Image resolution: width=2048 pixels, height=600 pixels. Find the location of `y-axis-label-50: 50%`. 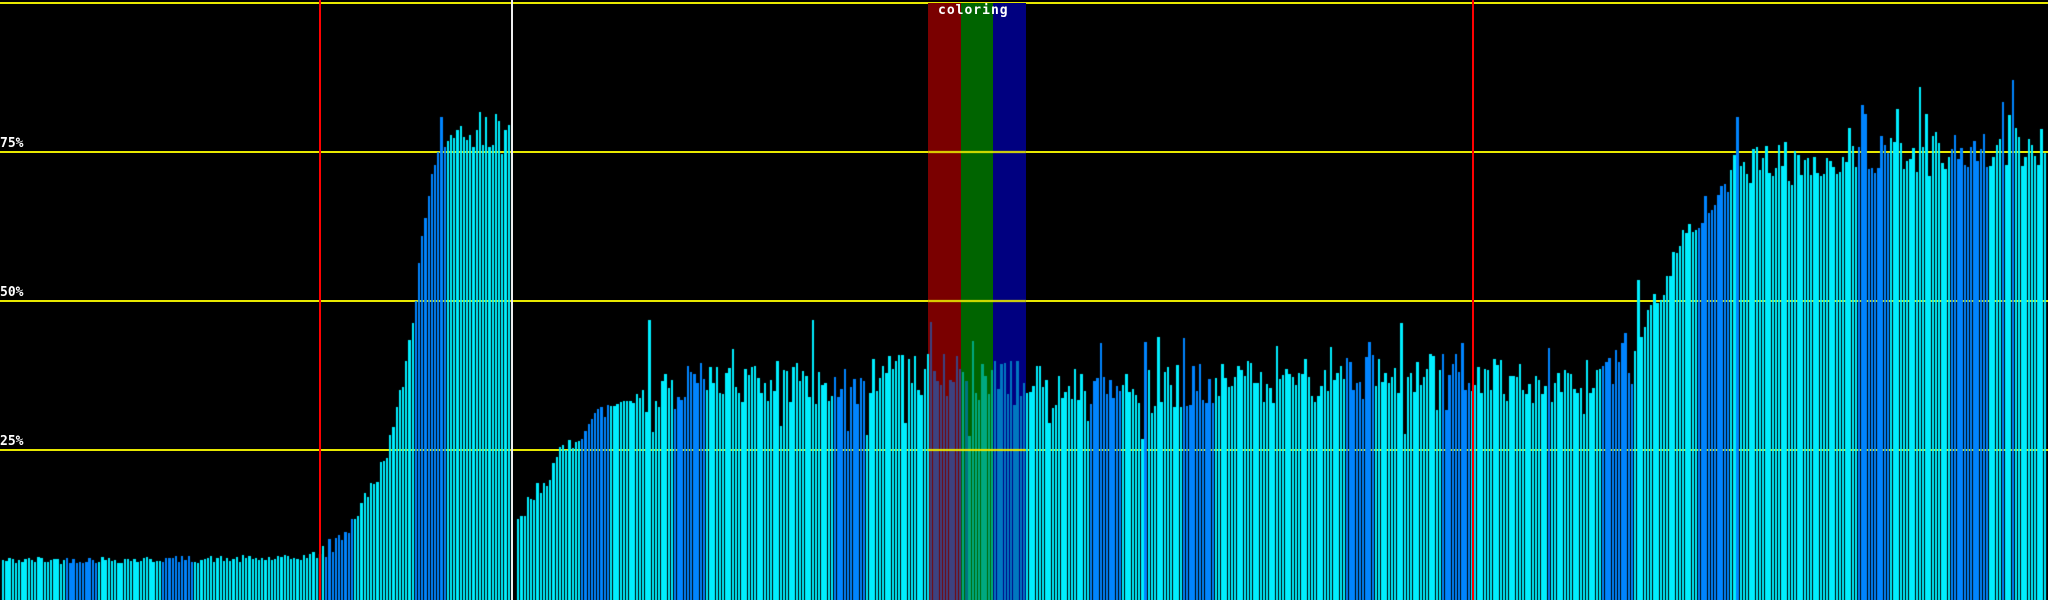

y-axis-label-50: 50% is located at coordinates (12, 292).